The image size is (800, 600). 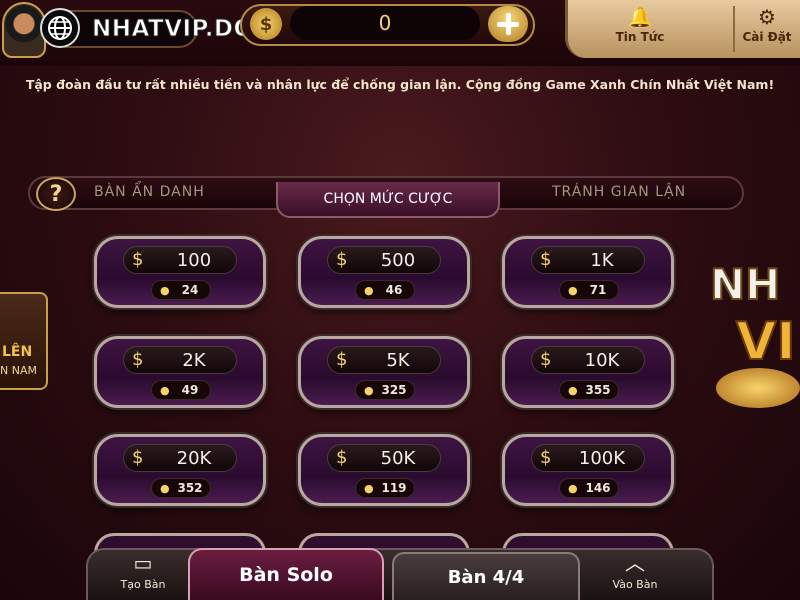 I want to click on logo-text-top: NH, so click(x=745, y=284).